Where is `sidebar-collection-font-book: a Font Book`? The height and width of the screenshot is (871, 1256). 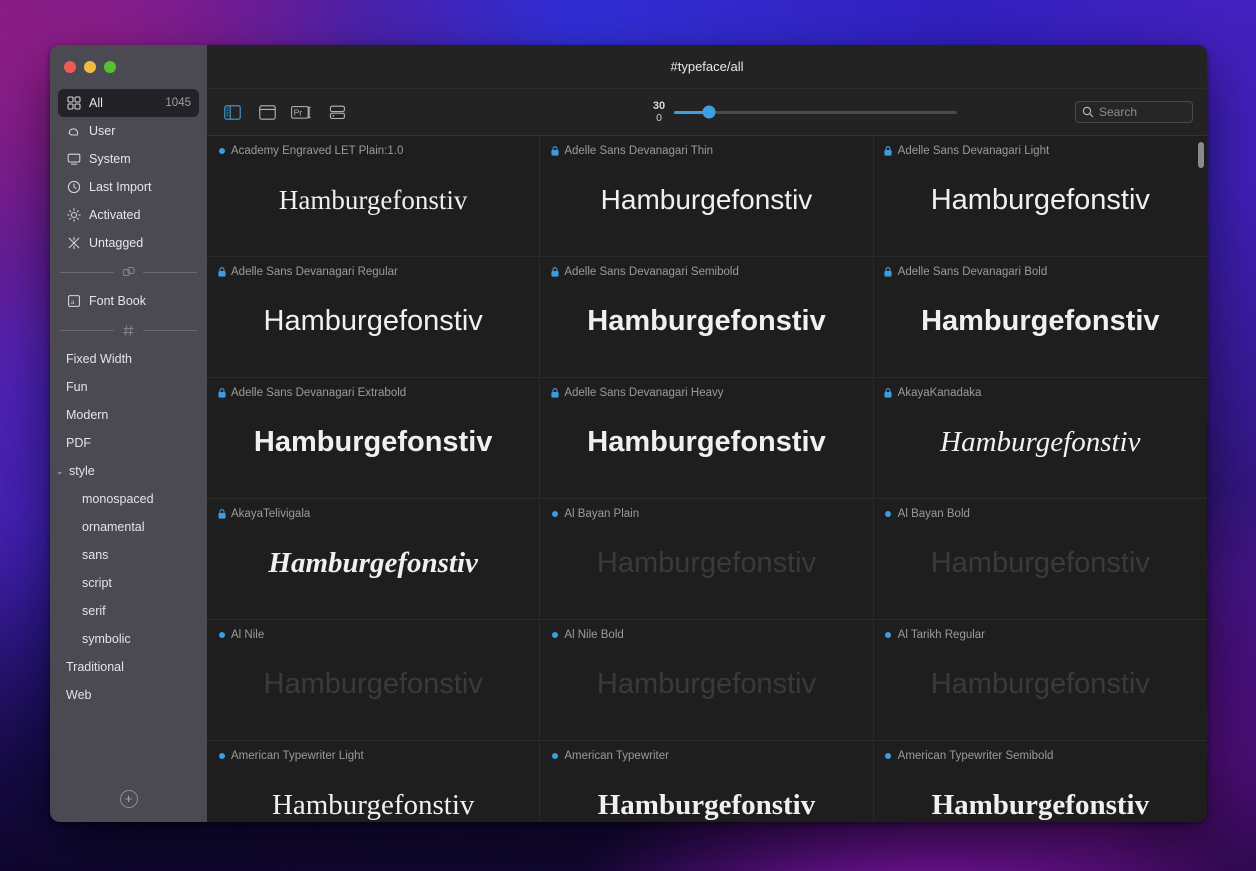 sidebar-collection-font-book: a Font Book is located at coordinates (128, 301).